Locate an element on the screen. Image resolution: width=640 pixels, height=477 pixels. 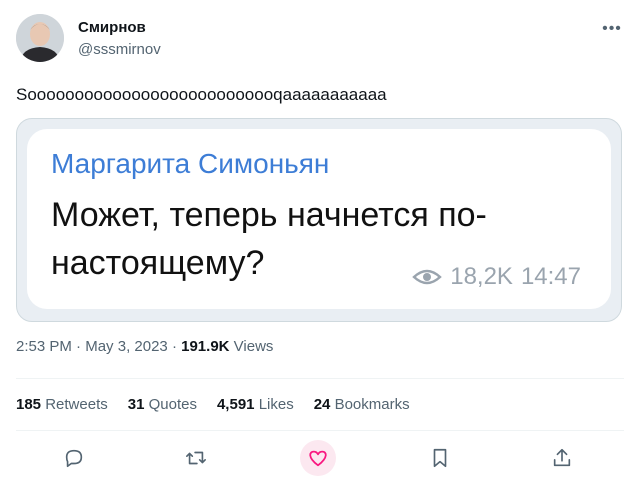
retweets-label: Retweets is located at coordinates (76, 404).